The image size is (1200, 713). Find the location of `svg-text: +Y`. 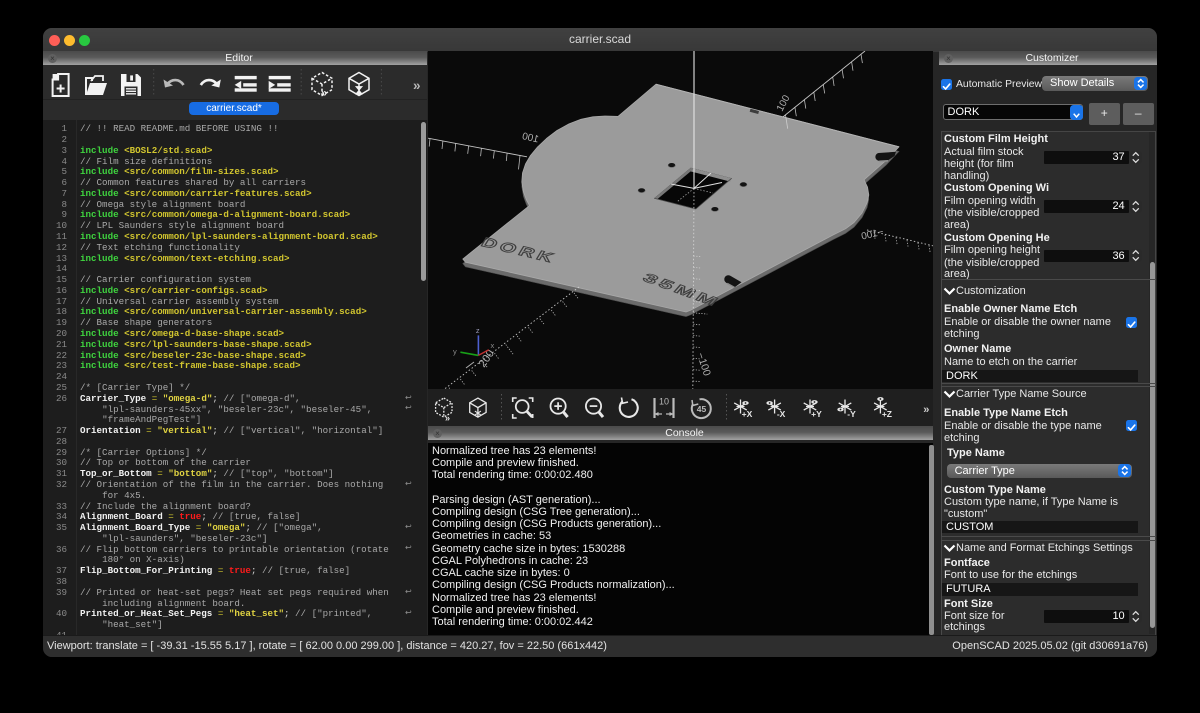

svg-text: +Y is located at coordinates (816, 414).